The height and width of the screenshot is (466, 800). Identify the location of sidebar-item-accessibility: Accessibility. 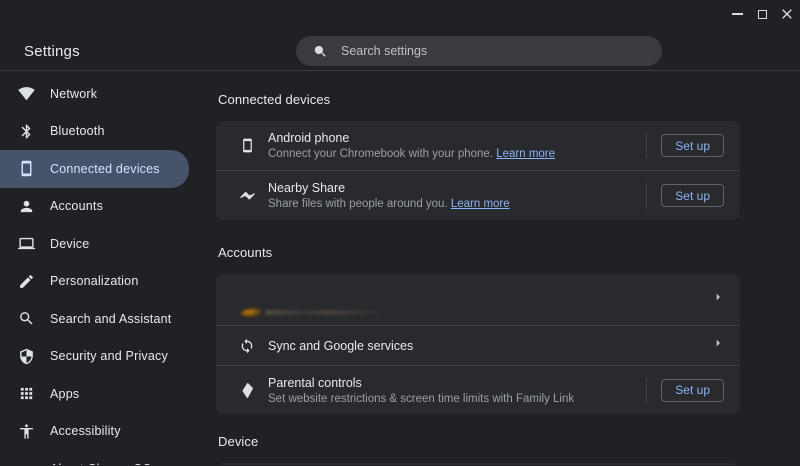
(96, 432).